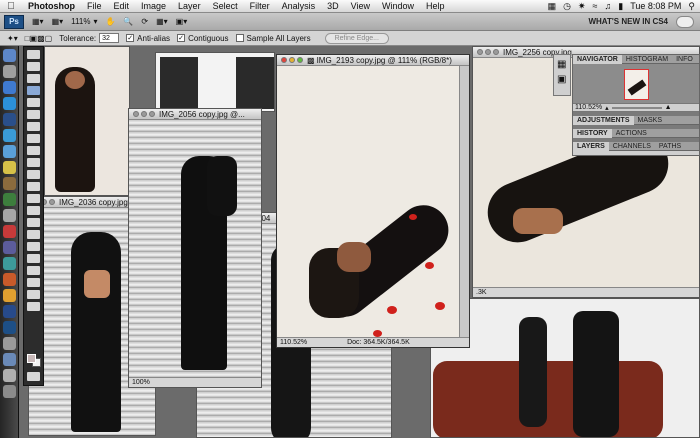  I want to click on crop-tool-icon, so click(33, 102).